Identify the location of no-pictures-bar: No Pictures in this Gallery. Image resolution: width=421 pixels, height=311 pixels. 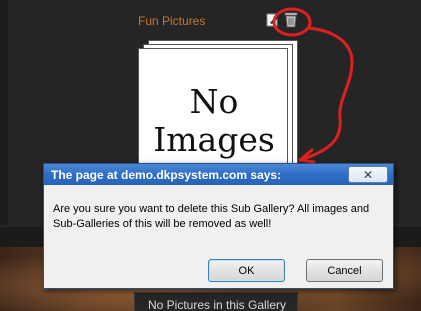
(216, 301).